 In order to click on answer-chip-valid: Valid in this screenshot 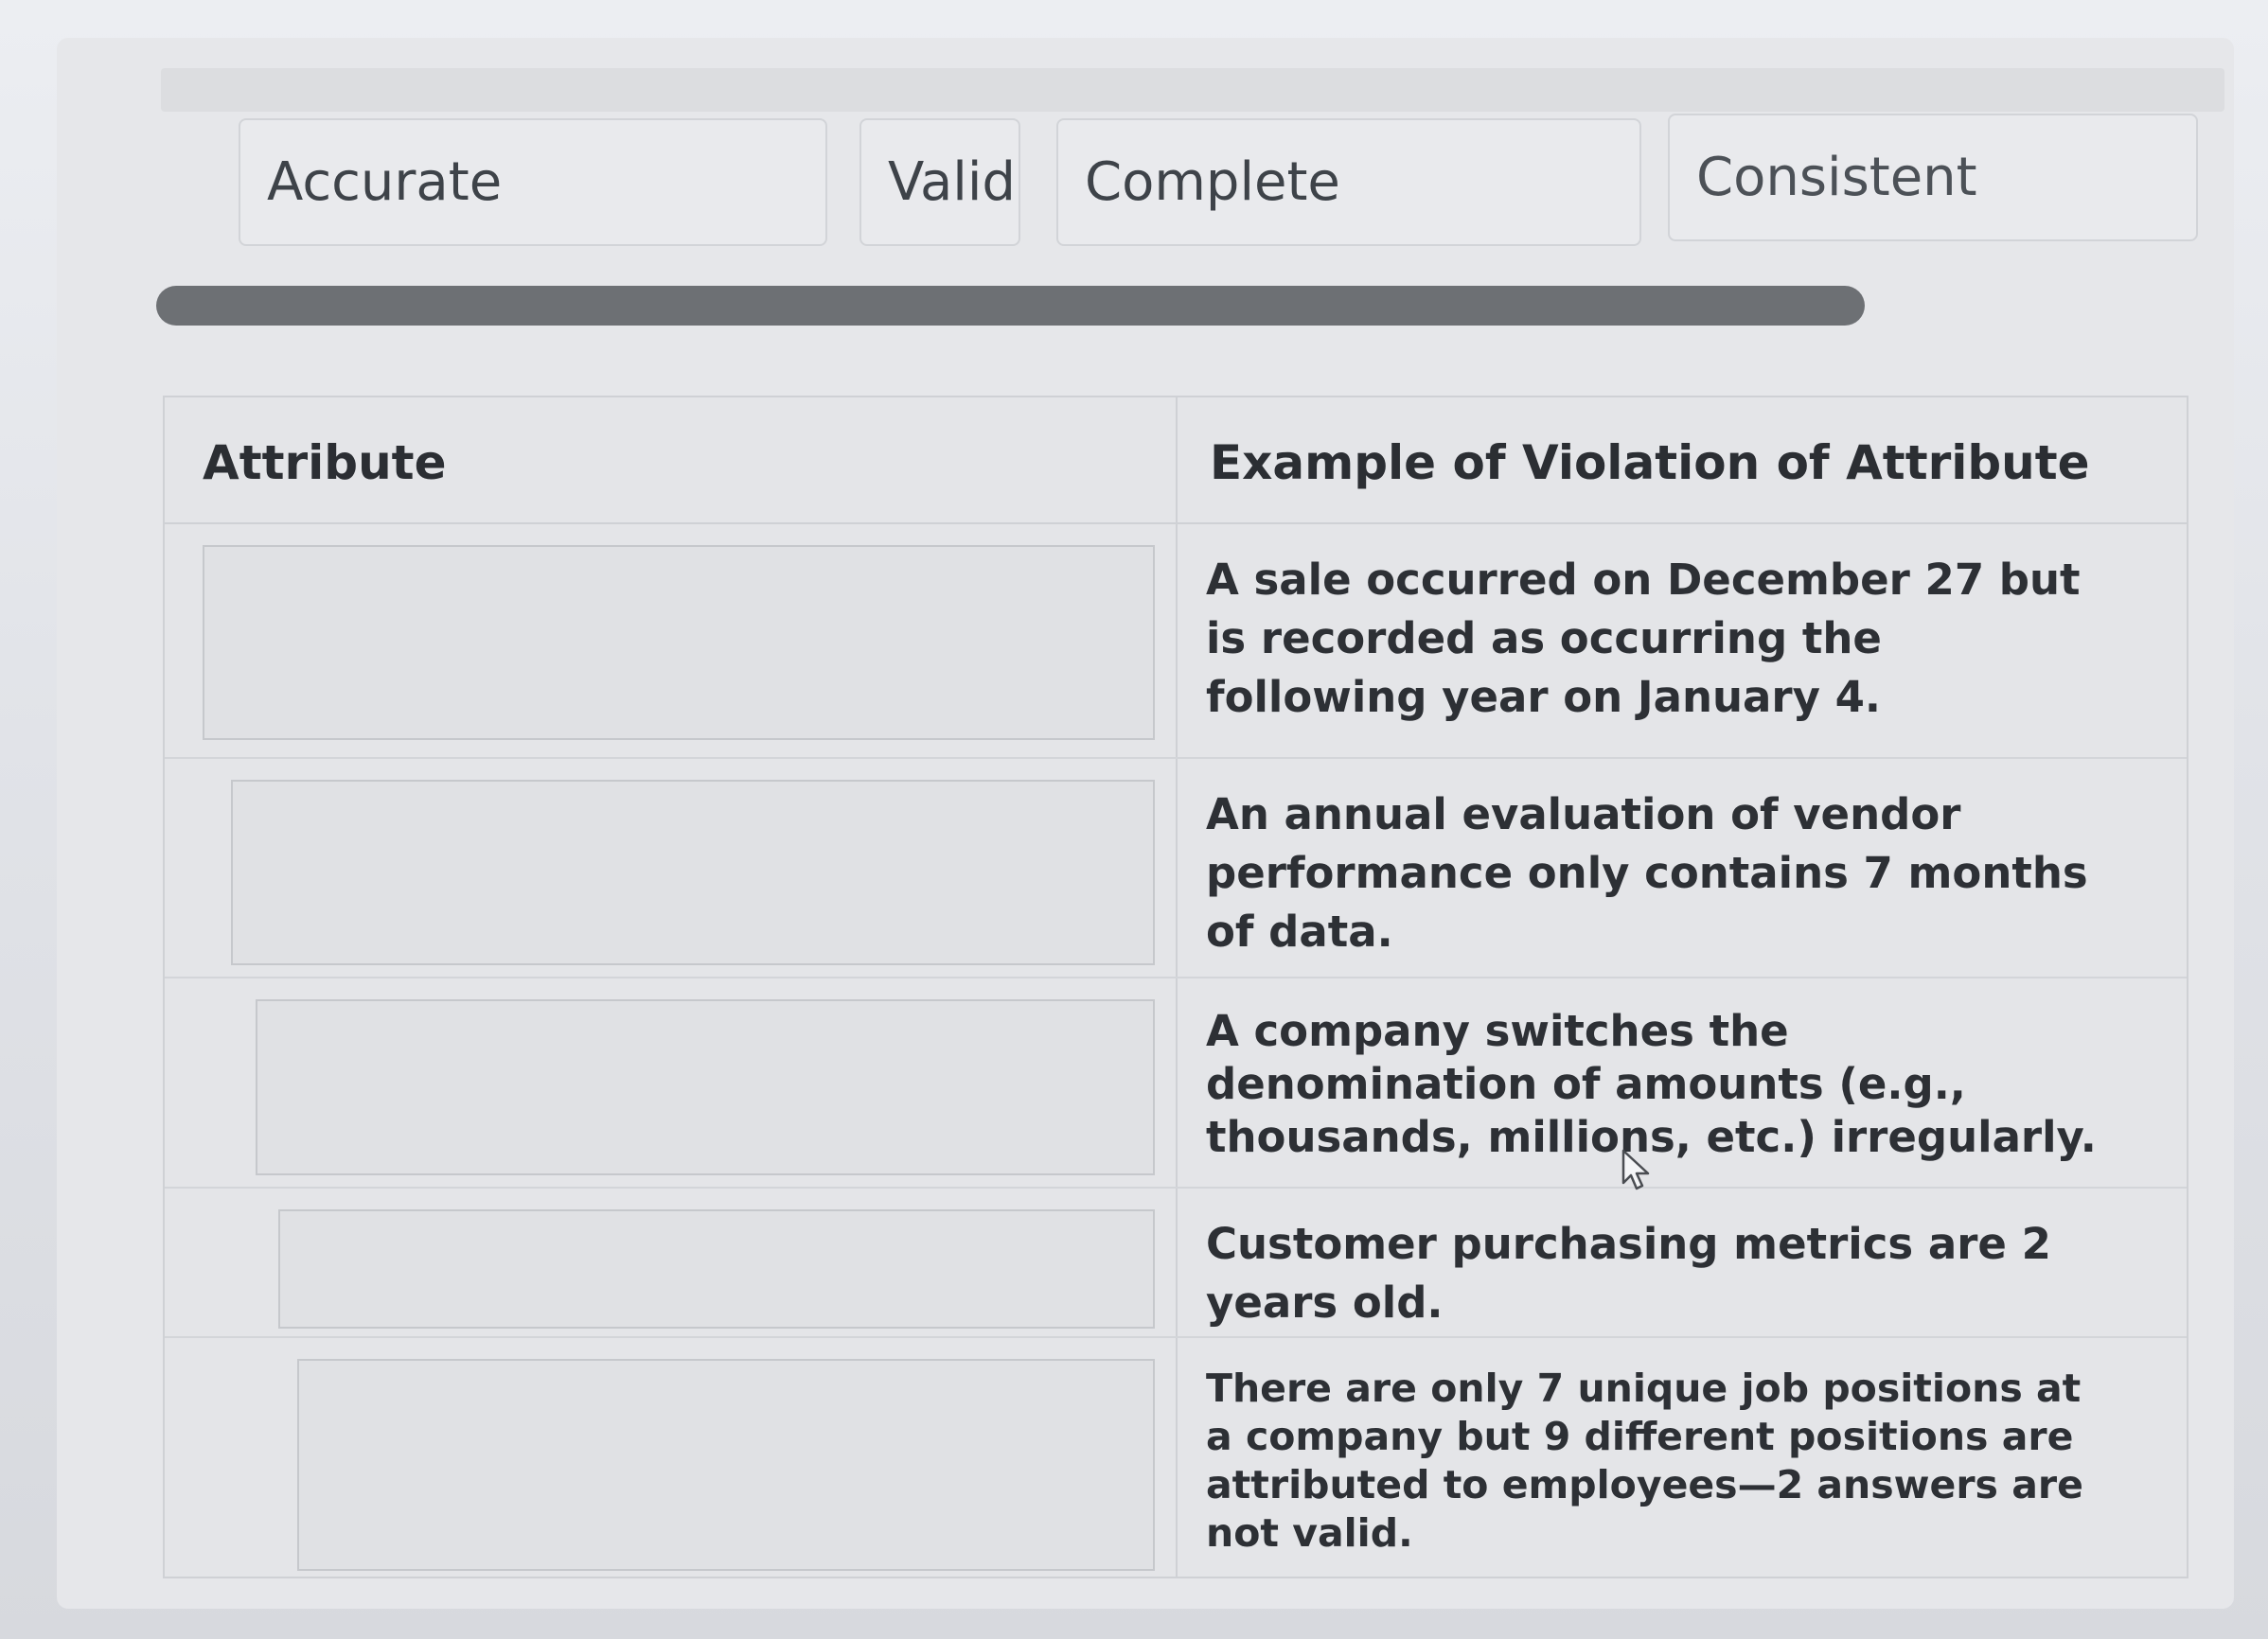, I will do `click(939, 182)`.